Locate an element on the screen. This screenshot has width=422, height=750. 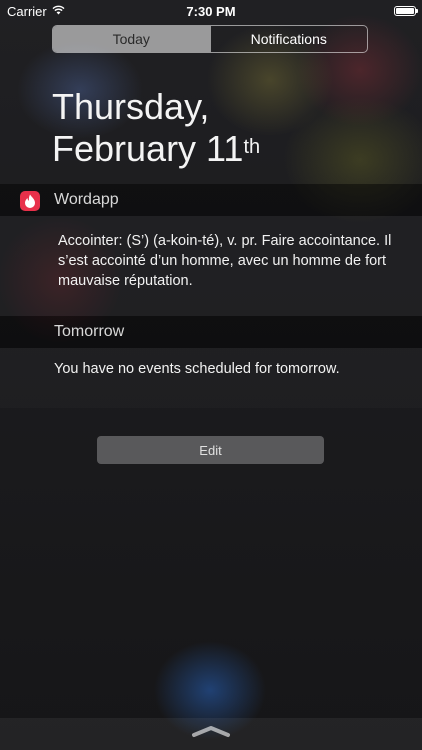
ordinal-suffix: th is located at coordinates (252, 147).